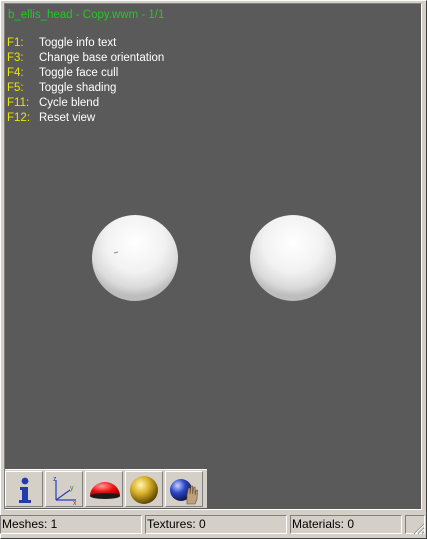 The width and height of the screenshot is (427, 539). I want to click on info-button, so click(24, 489).